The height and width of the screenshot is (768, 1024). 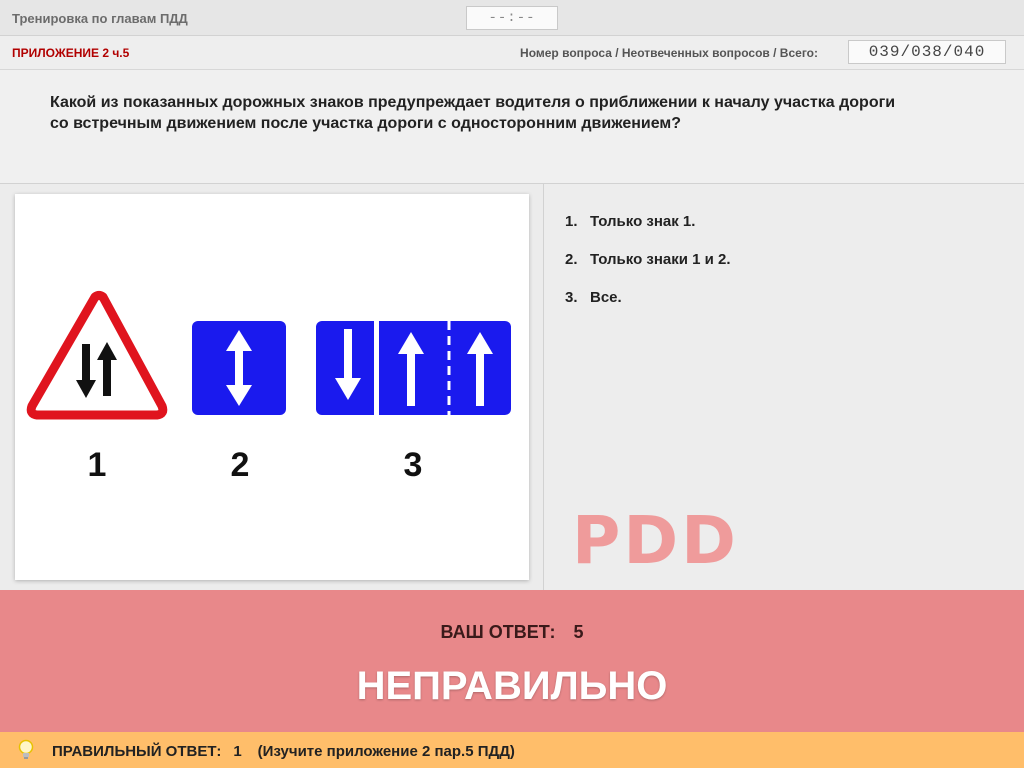 I want to click on answer-option-3: 3. Все., so click(x=648, y=308).